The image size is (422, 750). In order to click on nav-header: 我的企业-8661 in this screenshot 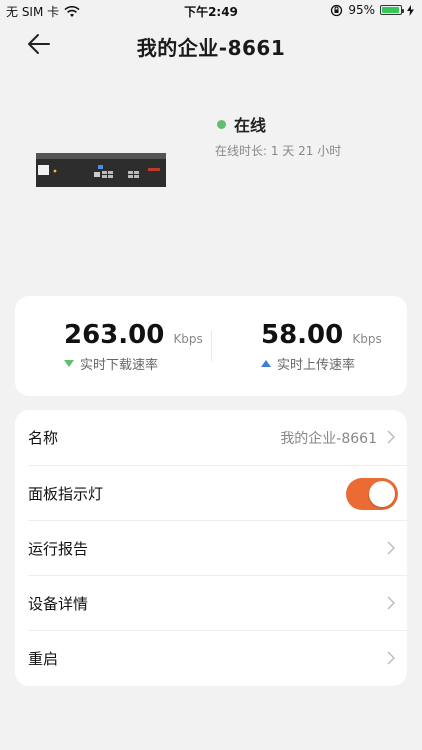, I will do `click(211, 44)`.